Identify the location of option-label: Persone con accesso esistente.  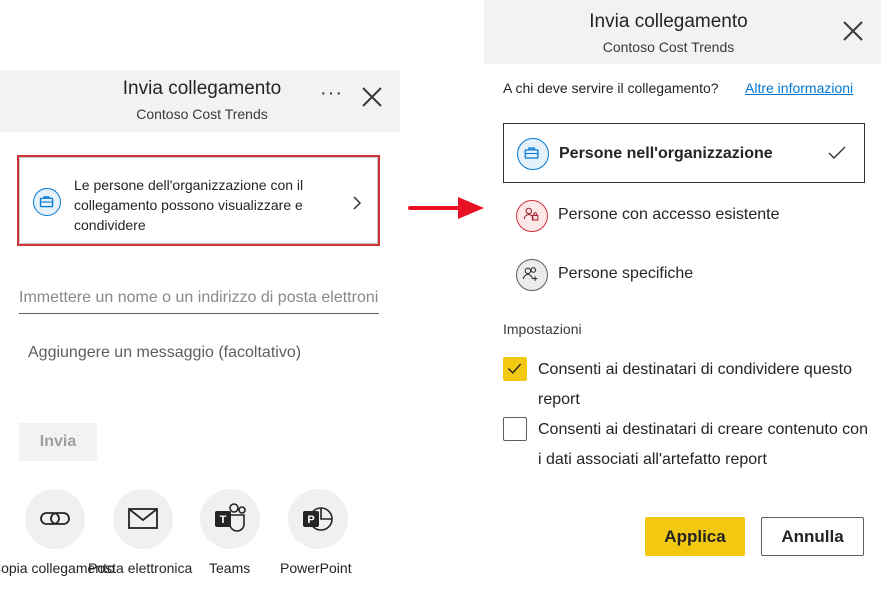
(669, 214).